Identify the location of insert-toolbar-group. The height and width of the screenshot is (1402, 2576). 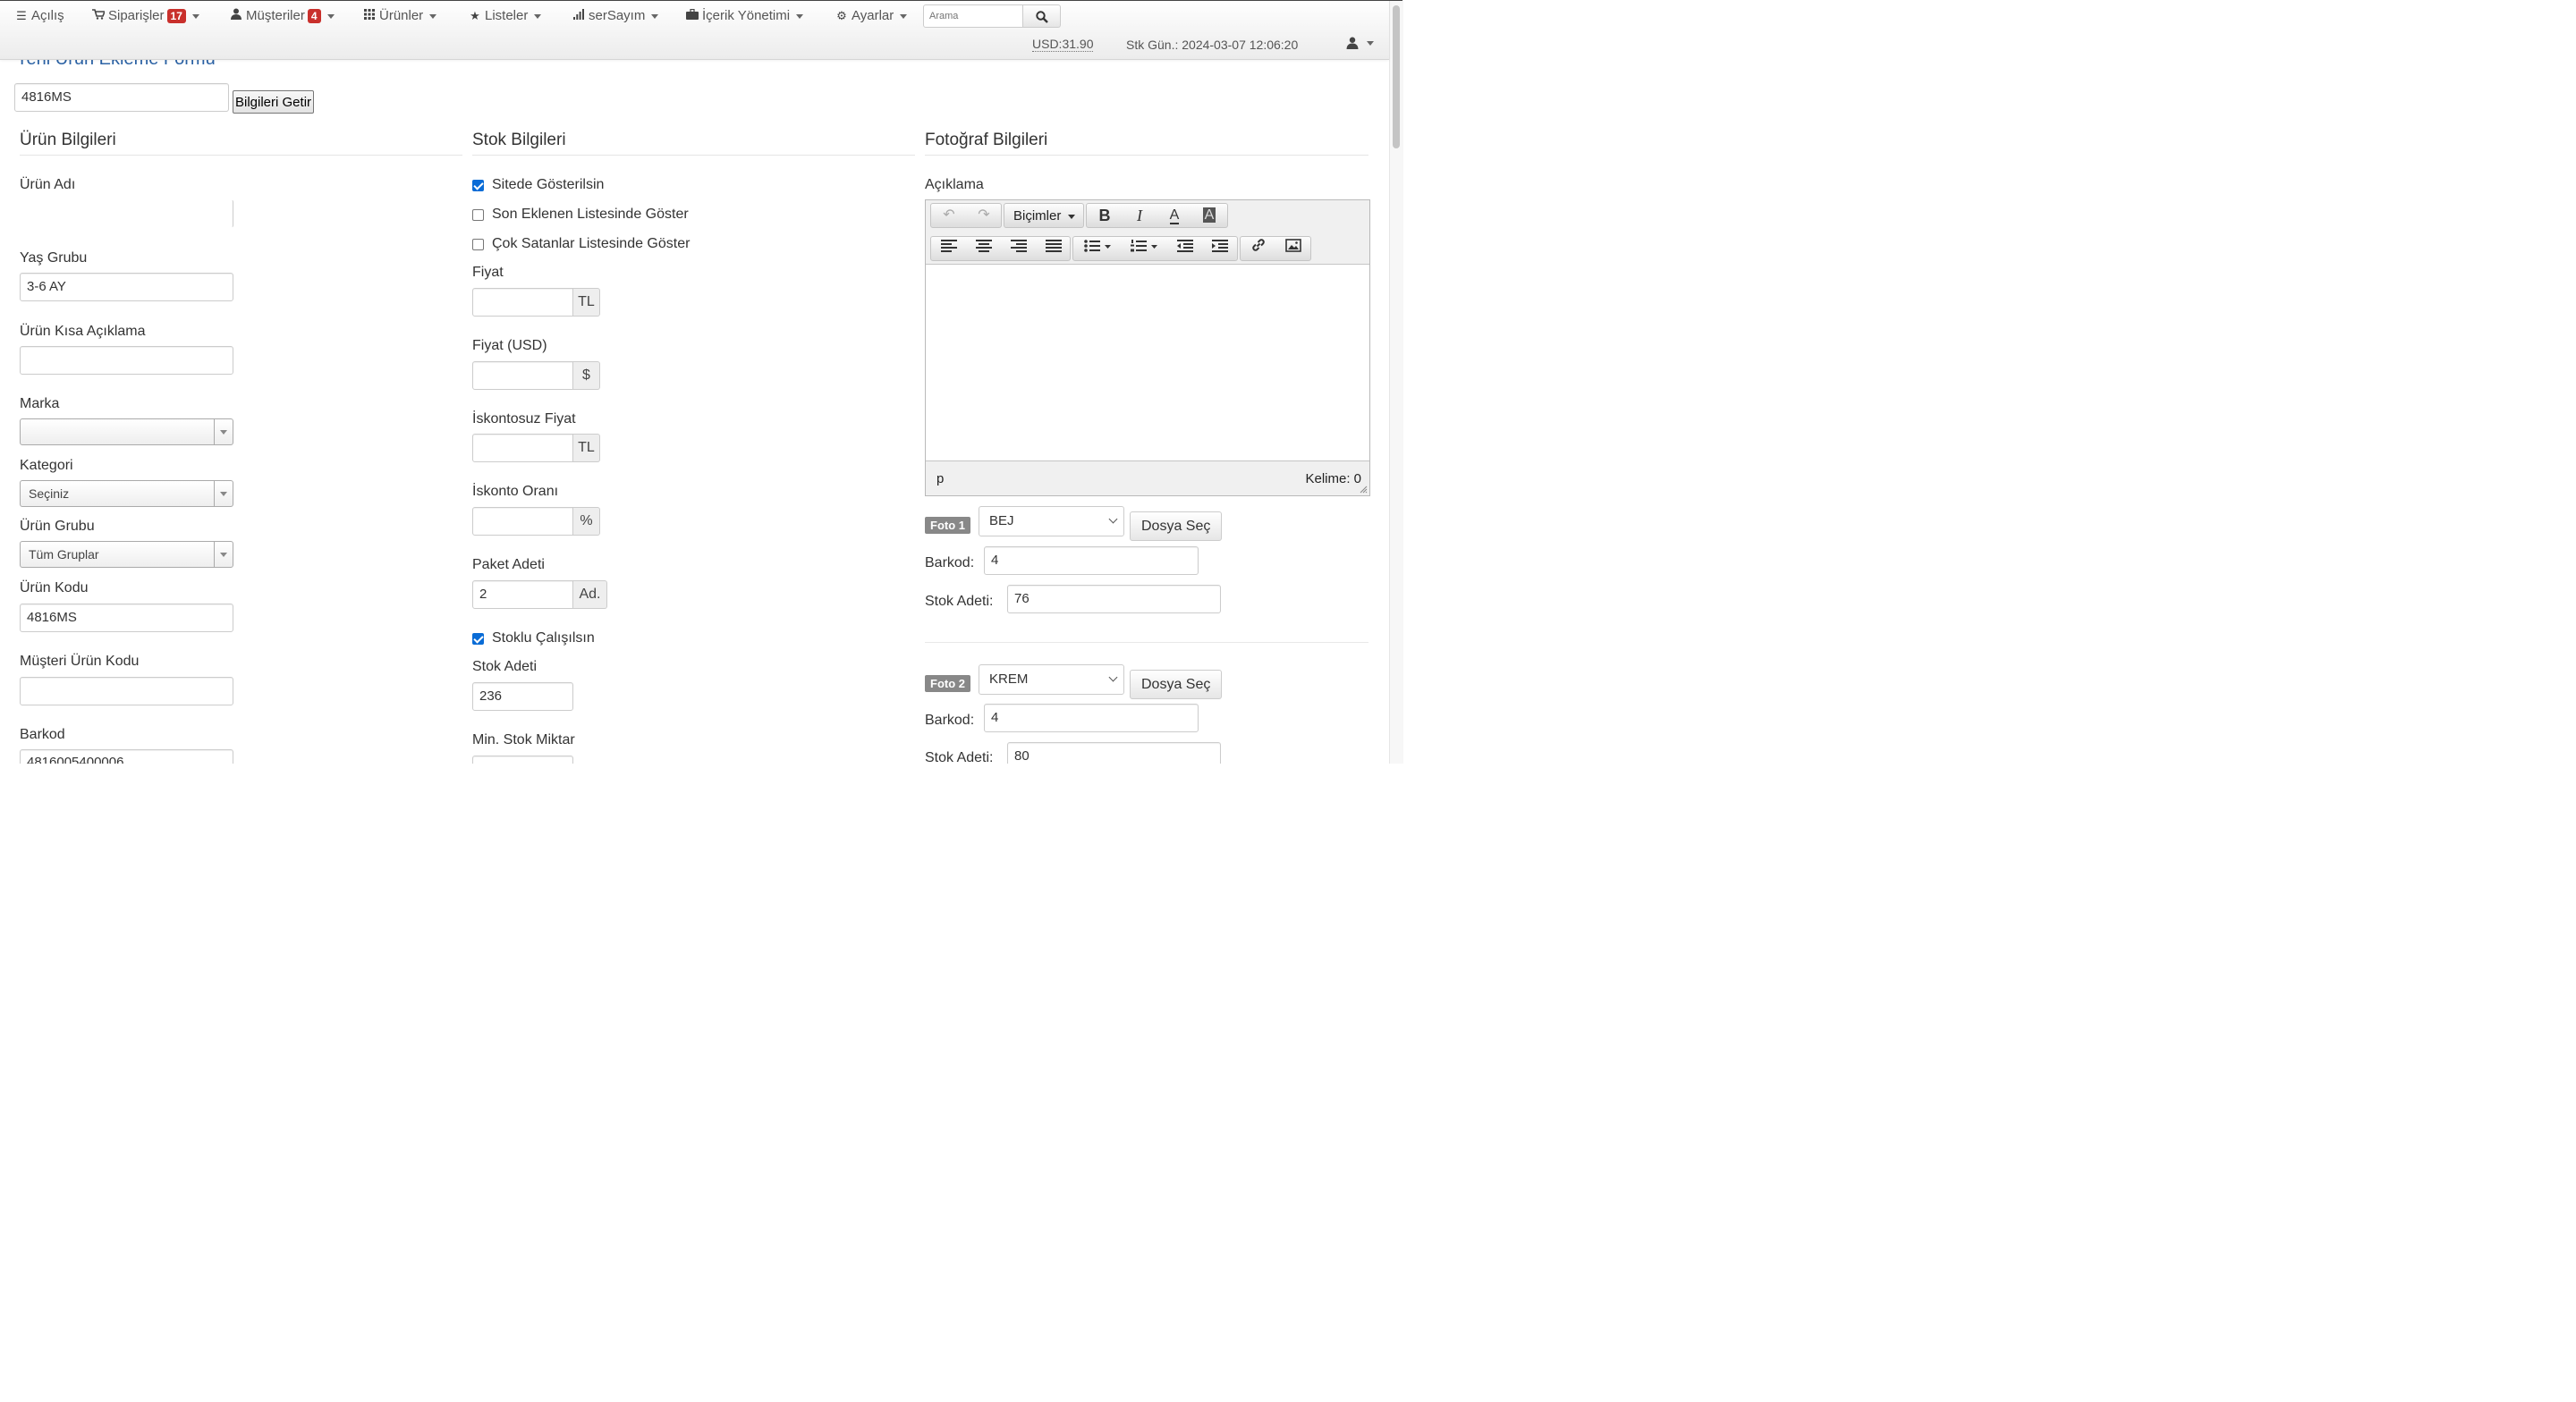
(1275, 248).